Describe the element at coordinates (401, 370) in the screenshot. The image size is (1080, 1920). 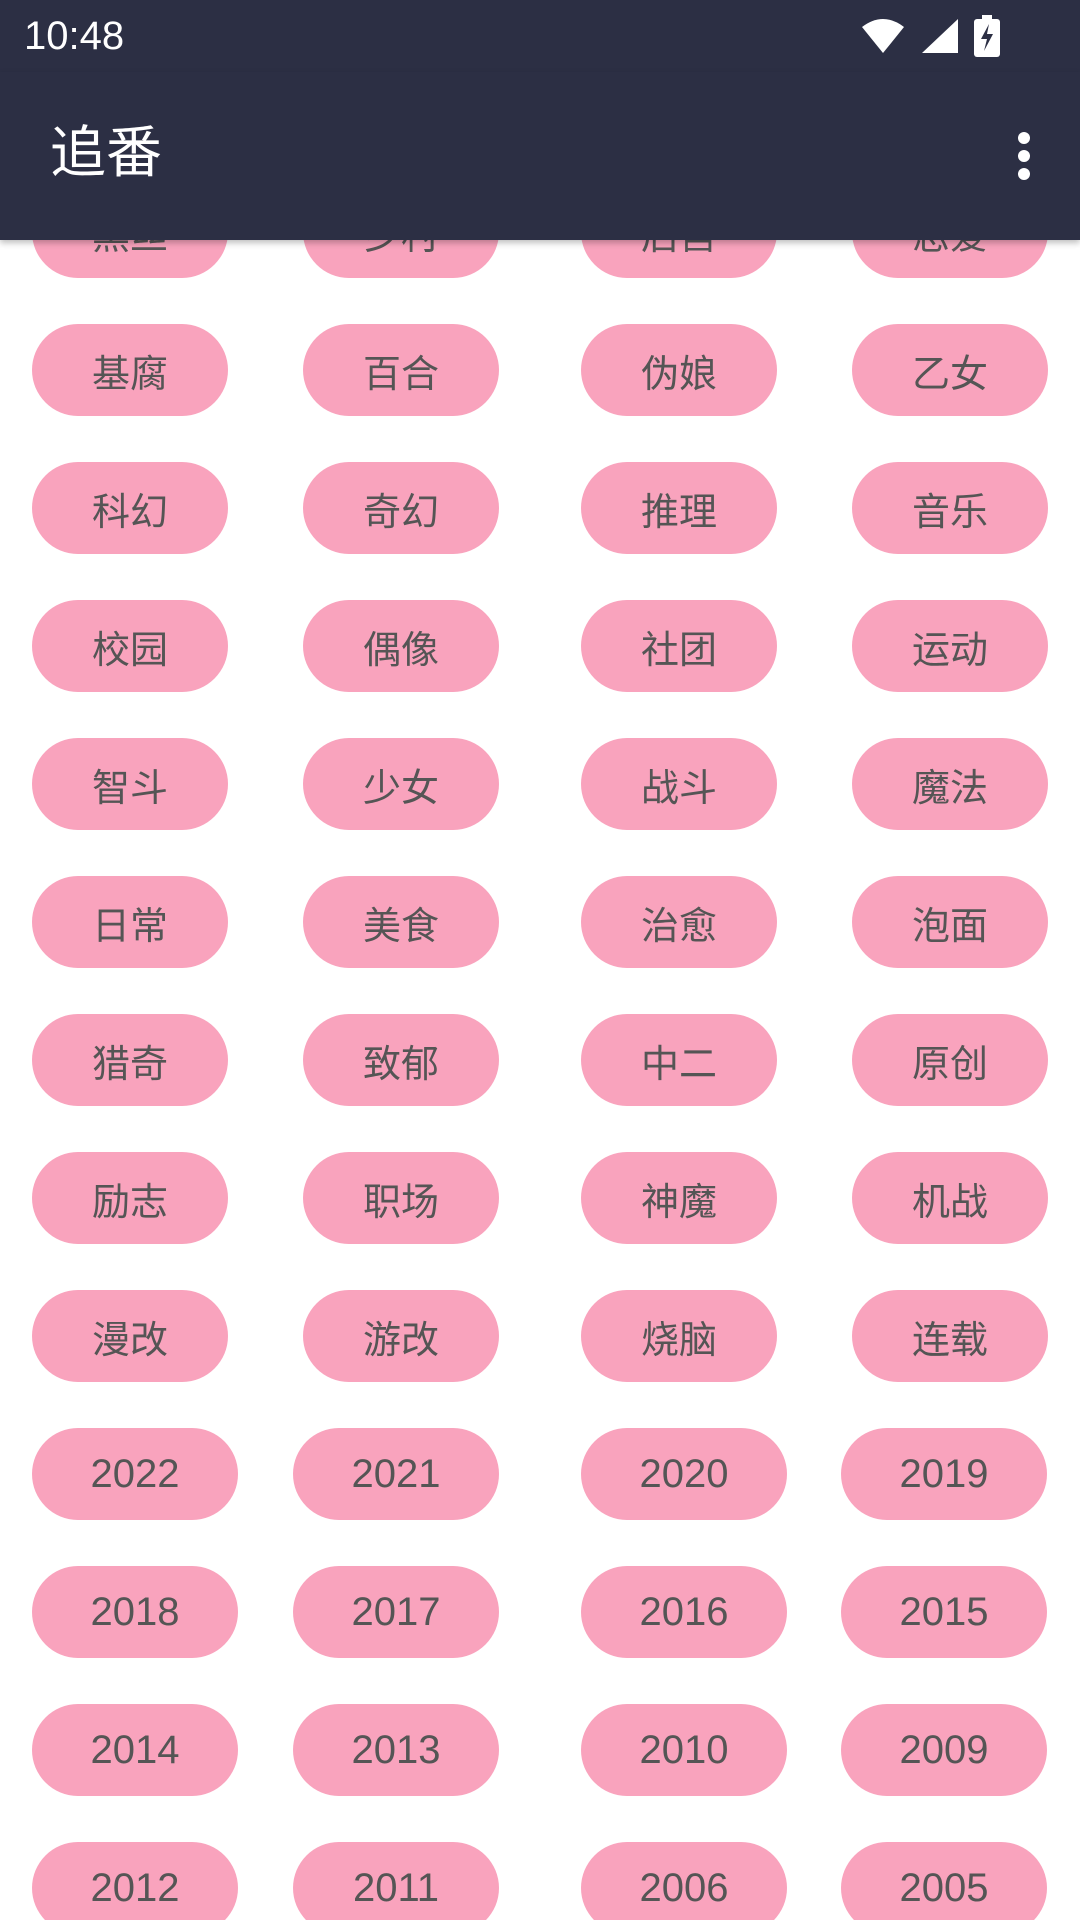
I see `tag-chip: 百合` at that location.